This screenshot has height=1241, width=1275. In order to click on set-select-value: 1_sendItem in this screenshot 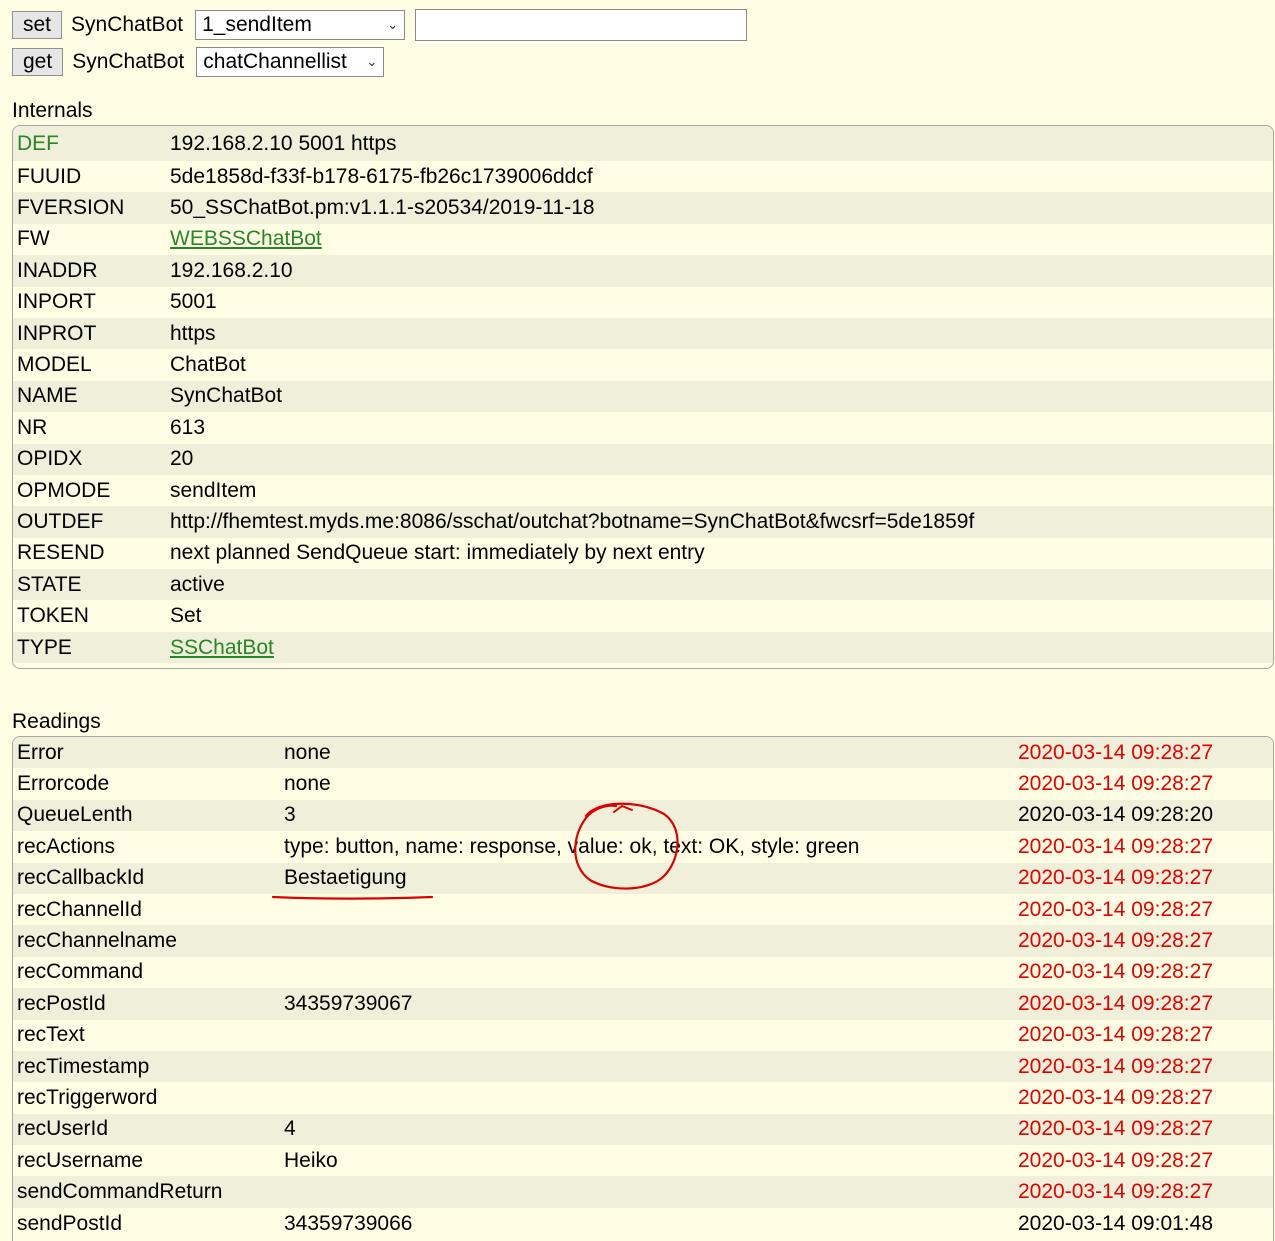, I will do `click(257, 24)`.